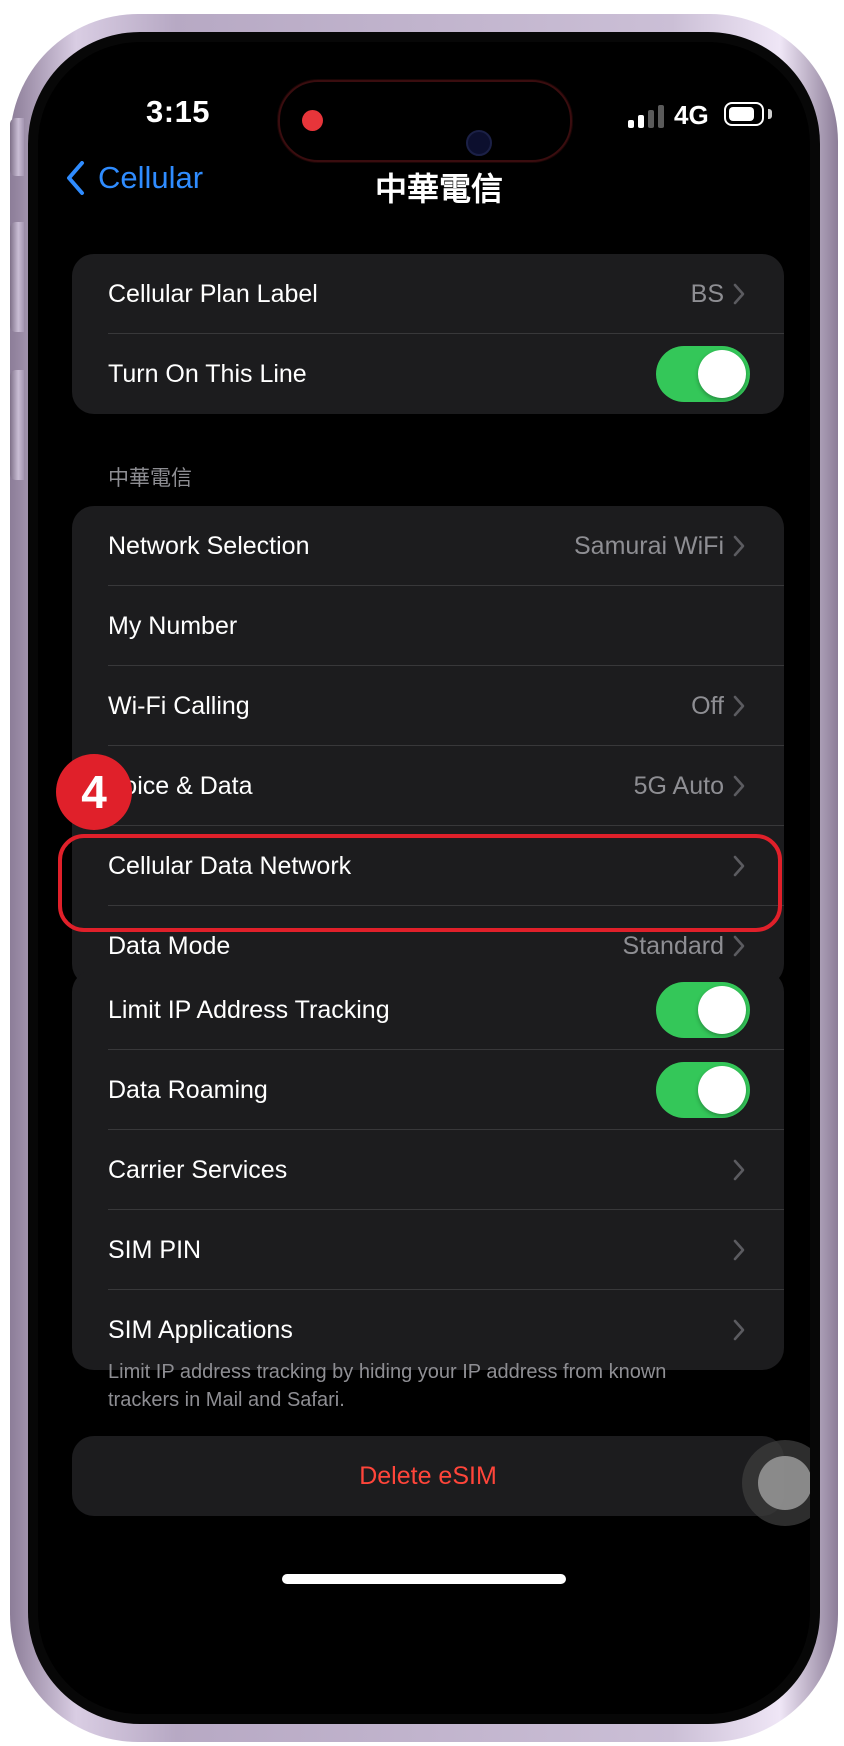 The height and width of the screenshot is (1746, 844). Describe the element at coordinates (428, 294) in the screenshot. I see `cellular-plan-label-row: Cellular Plan Label BS` at that location.